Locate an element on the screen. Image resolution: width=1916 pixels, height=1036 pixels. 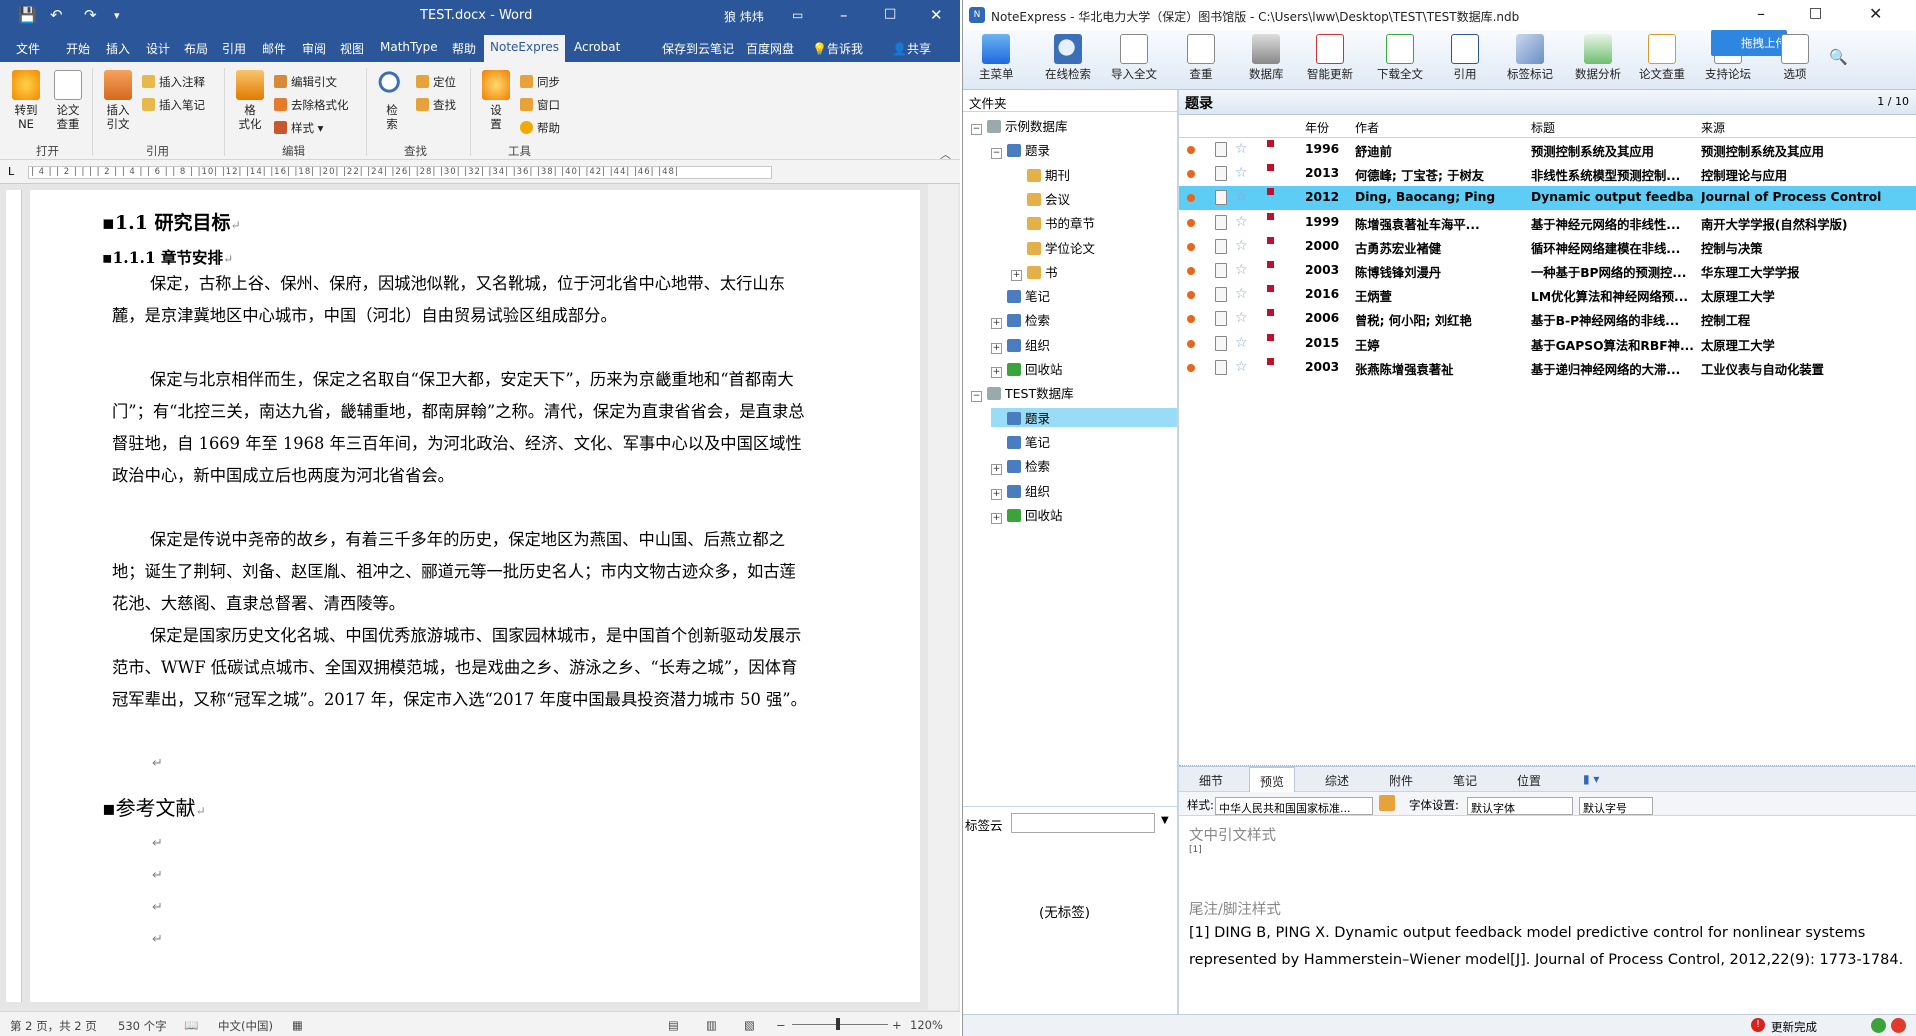
tag-filter-input is located at coordinates (1083, 823).